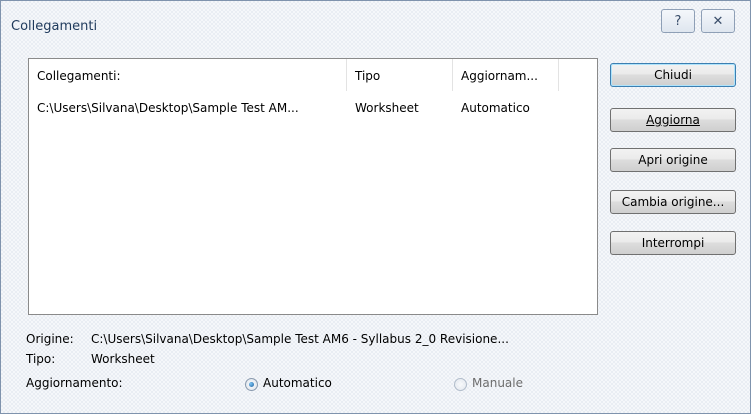 The width and height of the screenshot is (751, 414). I want to click on close-button-label: Chiudi, so click(673, 75).